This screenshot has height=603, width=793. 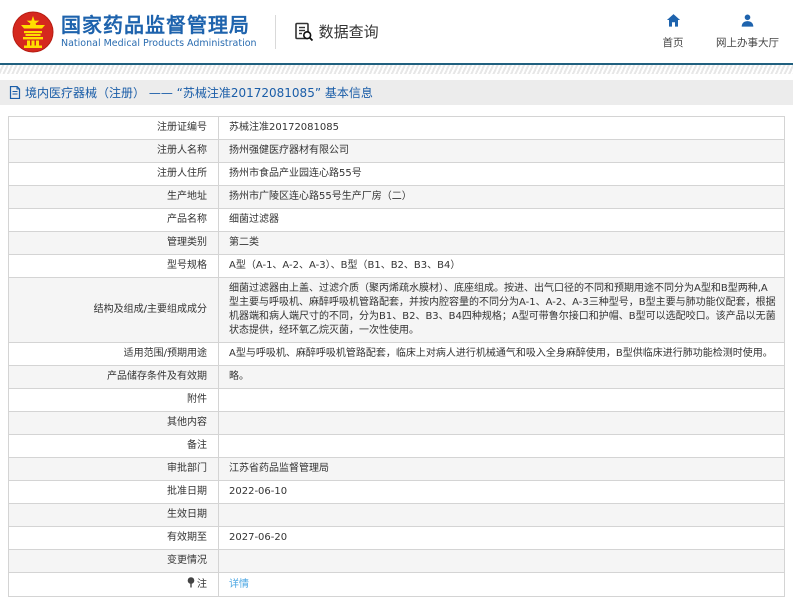 I want to click on row-label: 有效期至, so click(x=113, y=538).